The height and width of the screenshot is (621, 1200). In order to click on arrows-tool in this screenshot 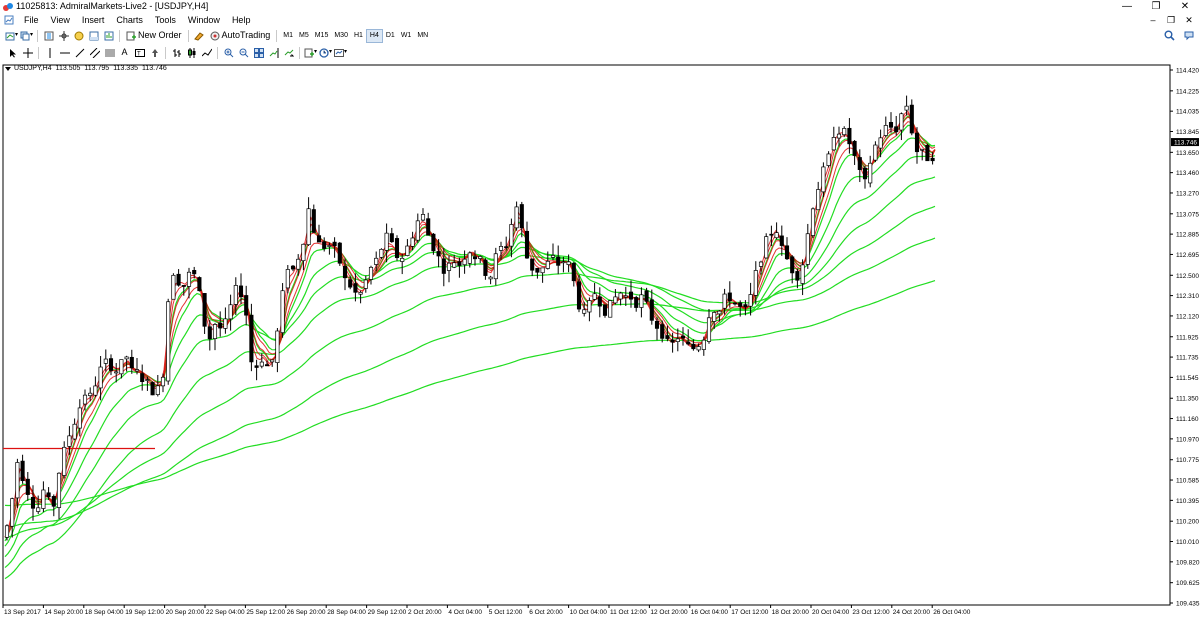, I will do `click(154, 52)`.